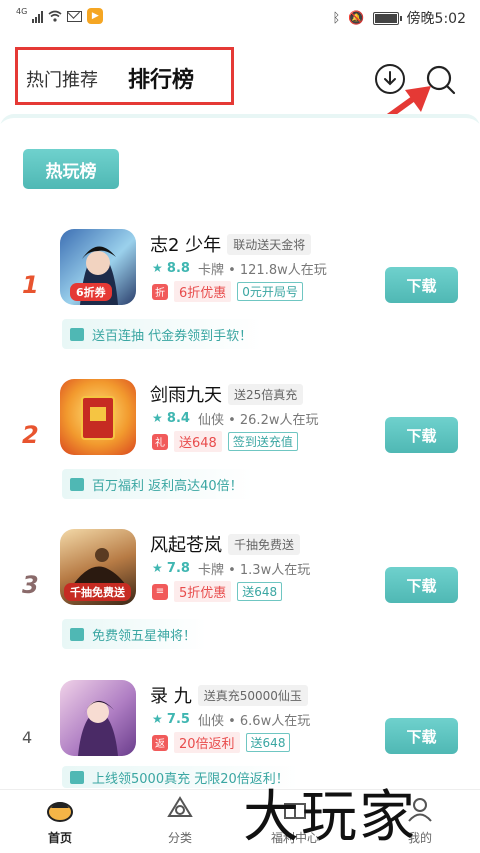  I want to click on discount-icon: 折, so click(160, 291).